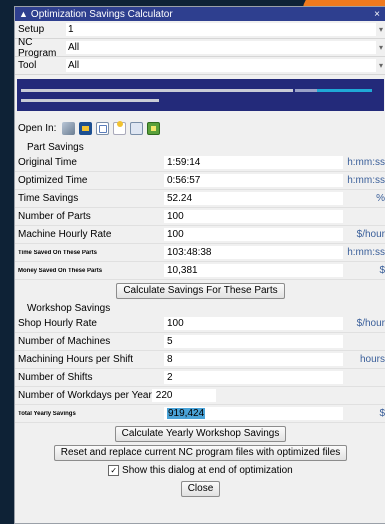 This screenshot has height=524, width=385. What do you see at coordinates (157, 90) in the screenshot?
I see `original-time-bar` at bounding box center [157, 90].